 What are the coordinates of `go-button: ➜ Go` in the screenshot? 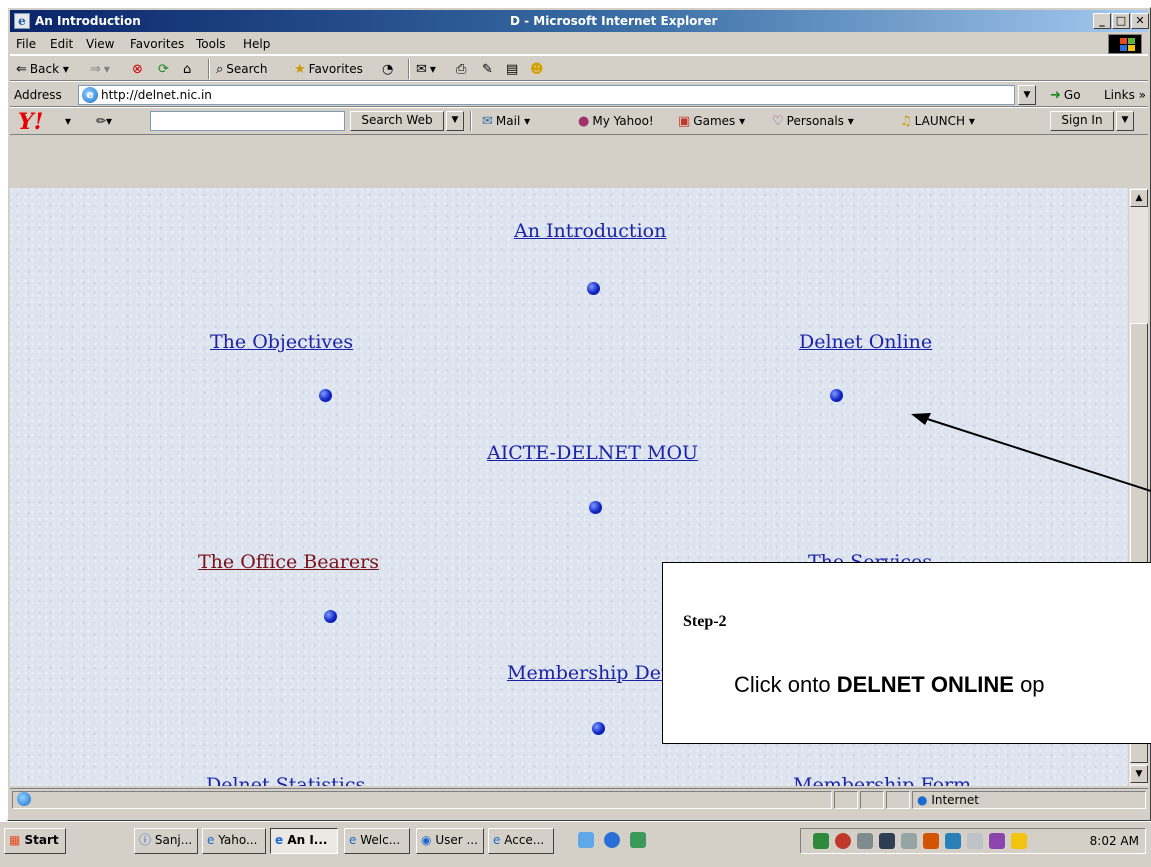 It's located at (1065, 95).